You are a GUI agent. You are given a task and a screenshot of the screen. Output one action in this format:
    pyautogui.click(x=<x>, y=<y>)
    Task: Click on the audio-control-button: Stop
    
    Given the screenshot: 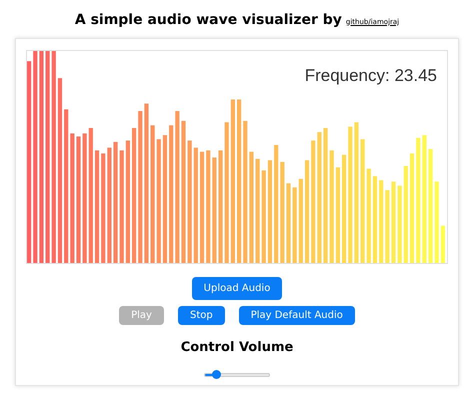 What is the action you would take?
    pyautogui.click(x=201, y=315)
    